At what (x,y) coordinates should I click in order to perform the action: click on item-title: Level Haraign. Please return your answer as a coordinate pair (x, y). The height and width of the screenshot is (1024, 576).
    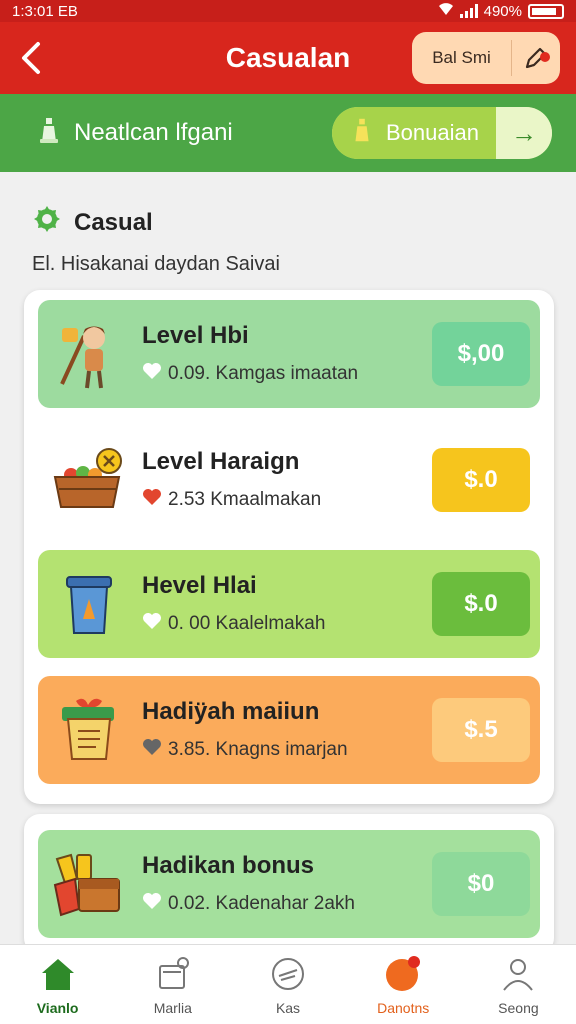
    Looking at the image, I should click on (221, 461).